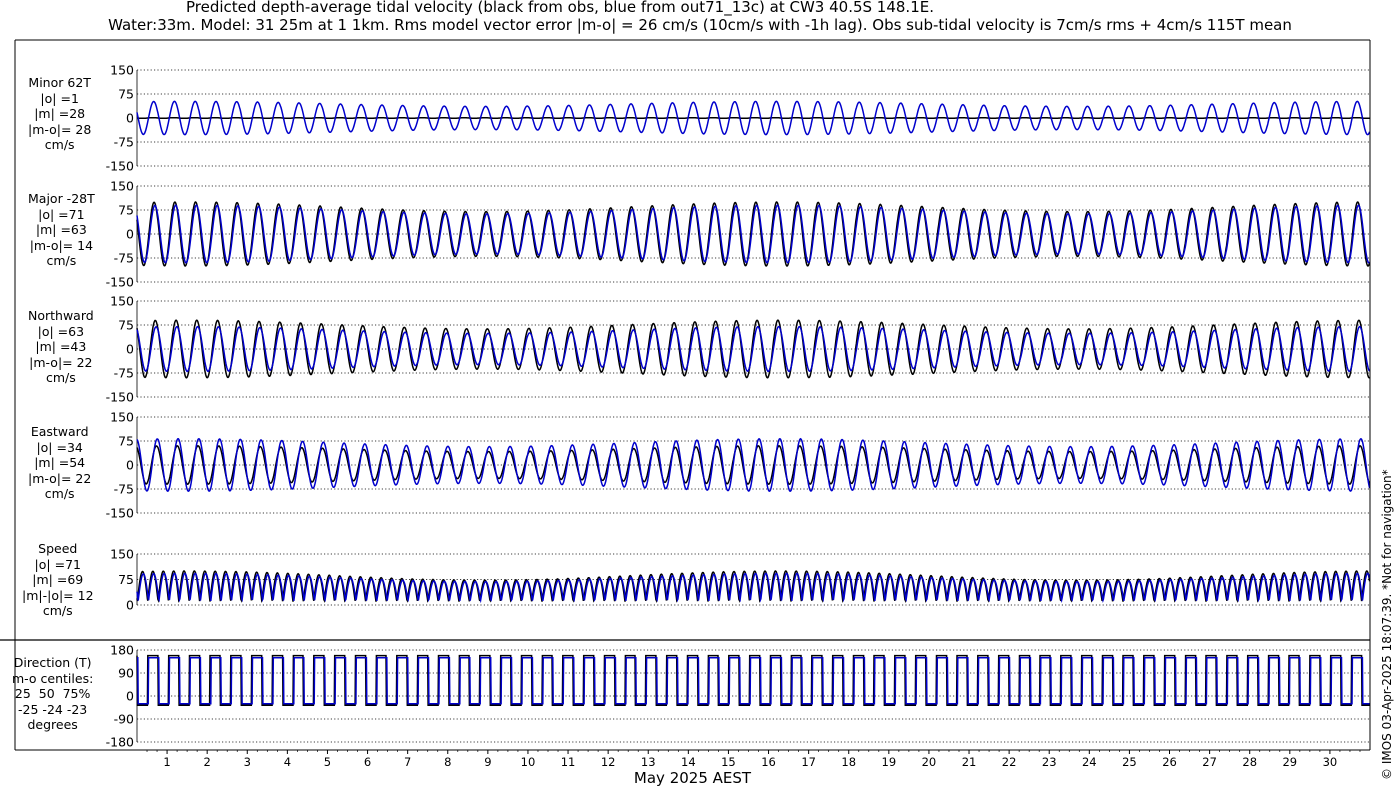 Image resolution: width=1400 pixels, height=800 pixels. Describe the element at coordinates (487, 762) in the screenshot. I see `xtick-label-9: 9` at that location.